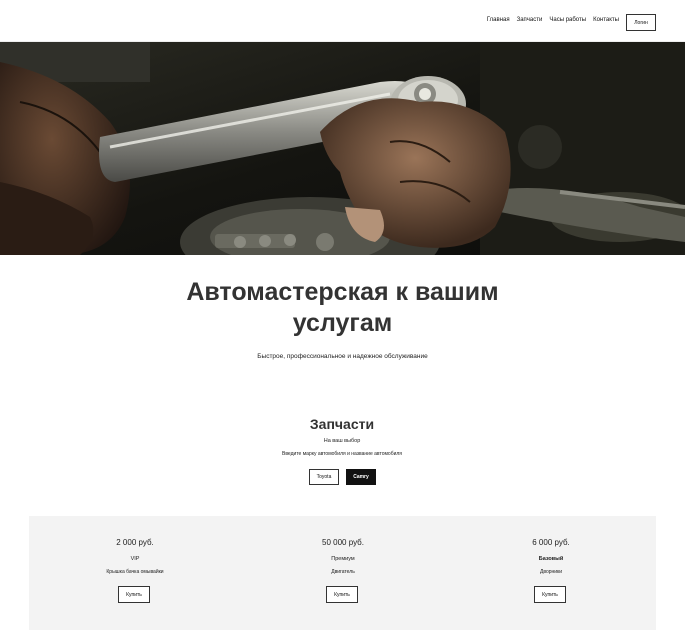 This screenshot has height=634, width=685. I want to click on card-price: 50 000 руб., so click(343, 542).